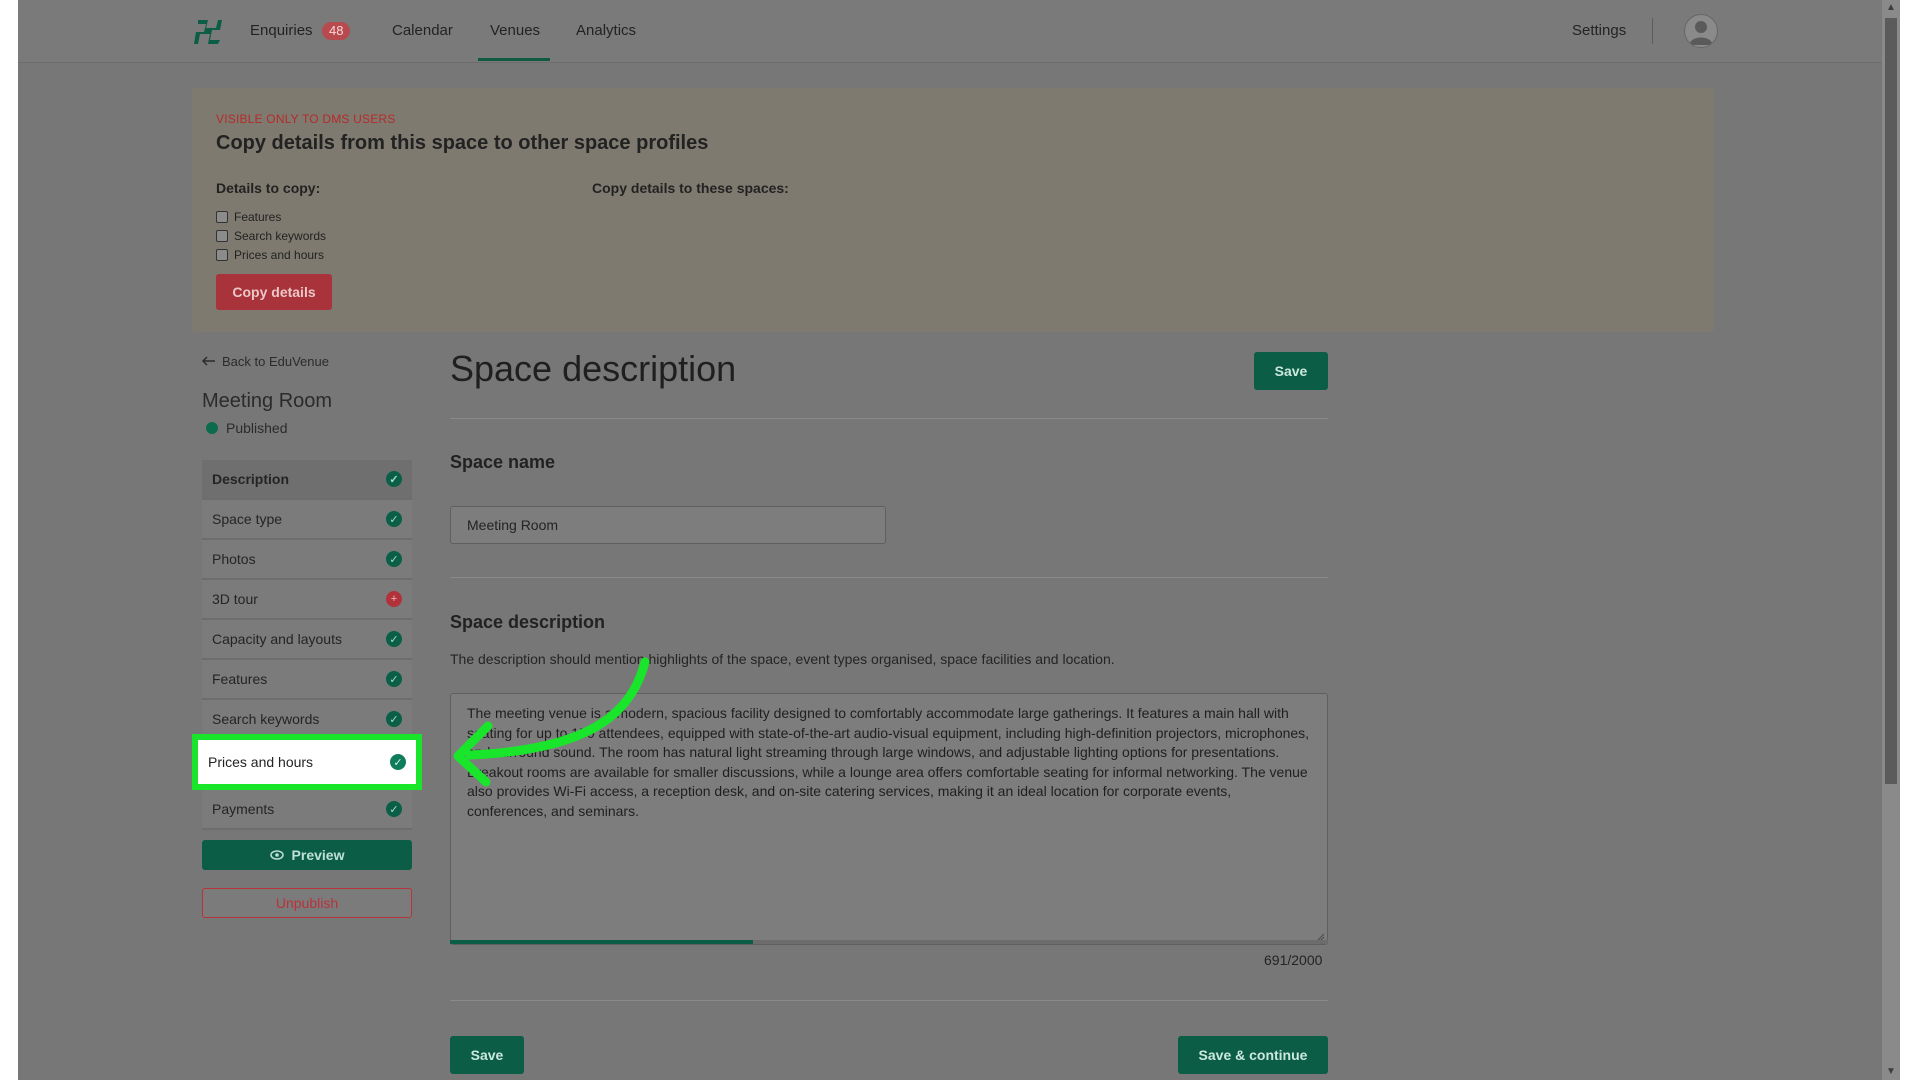  What do you see at coordinates (1599, 30) in the screenshot?
I see `nav-settings: Settings` at bounding box center [1599, 30].